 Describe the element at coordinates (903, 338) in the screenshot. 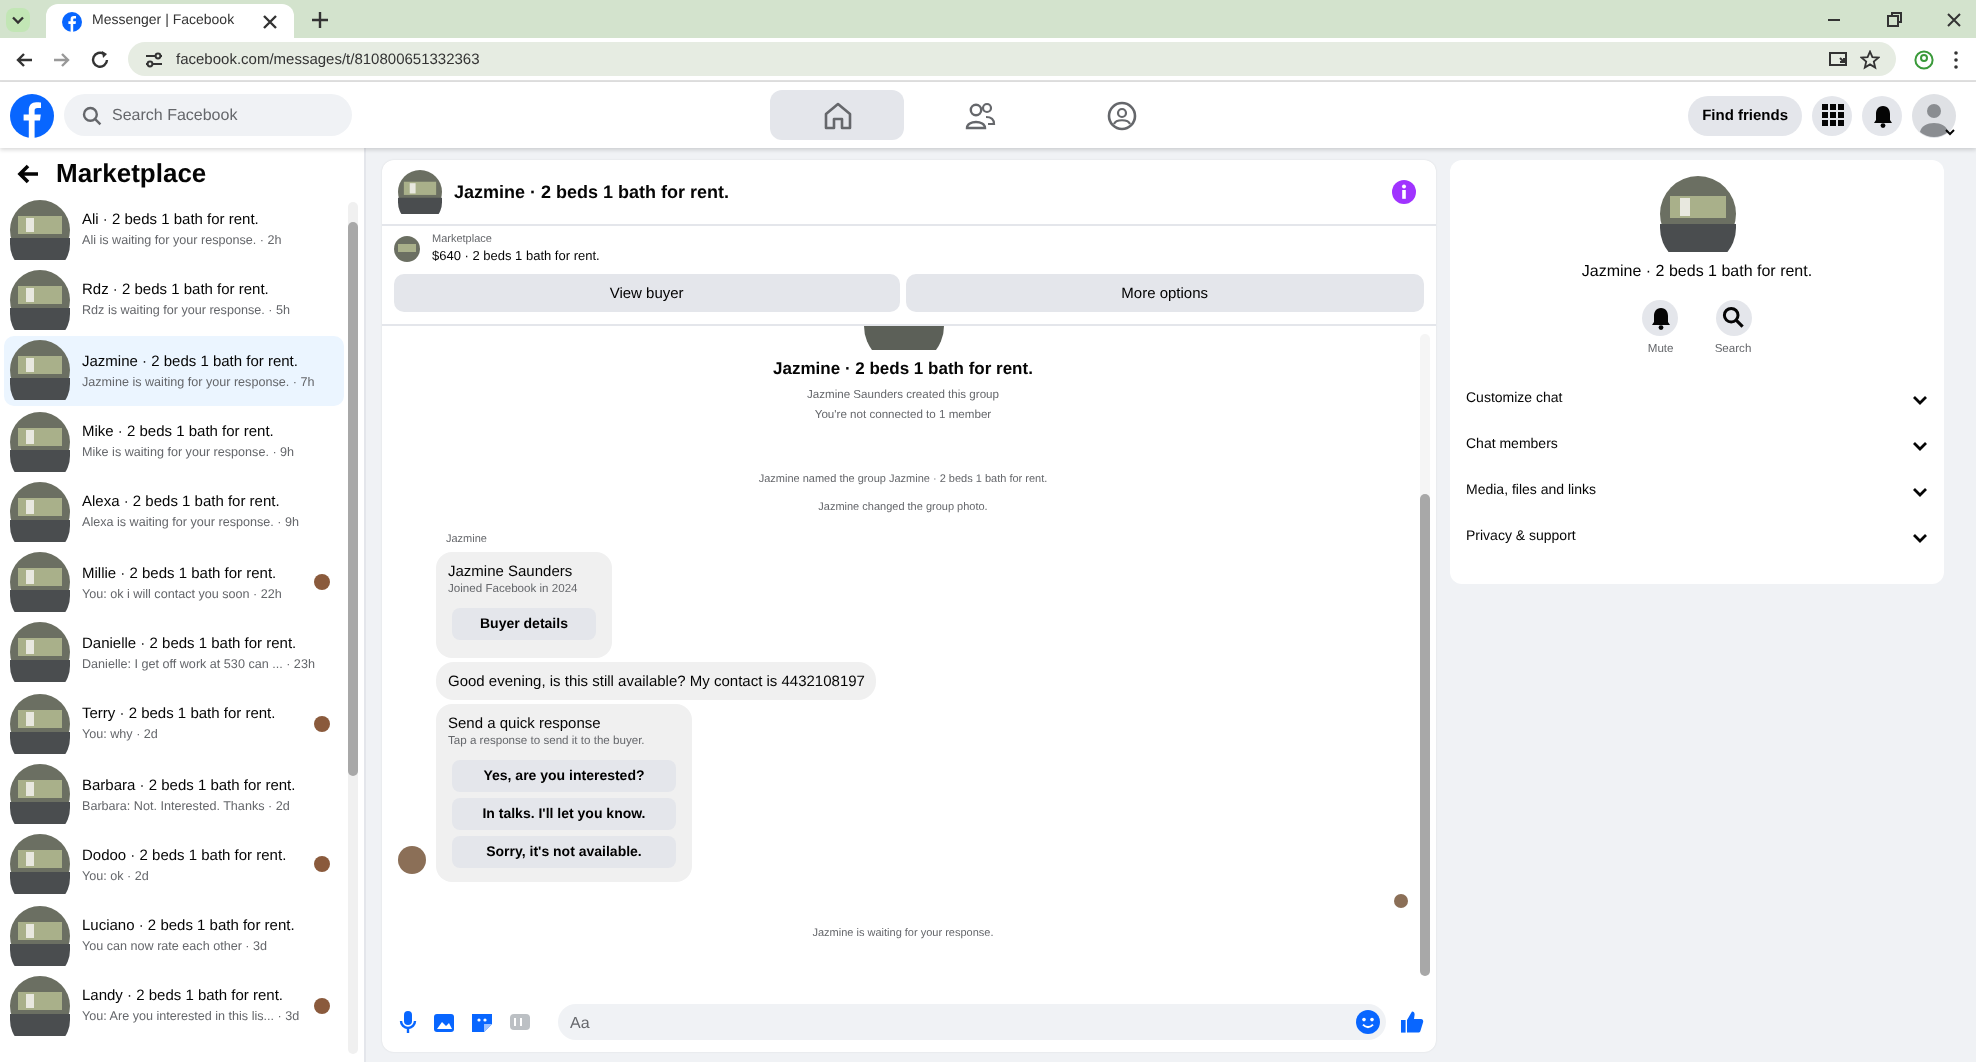

I see `group-photo` at that location.